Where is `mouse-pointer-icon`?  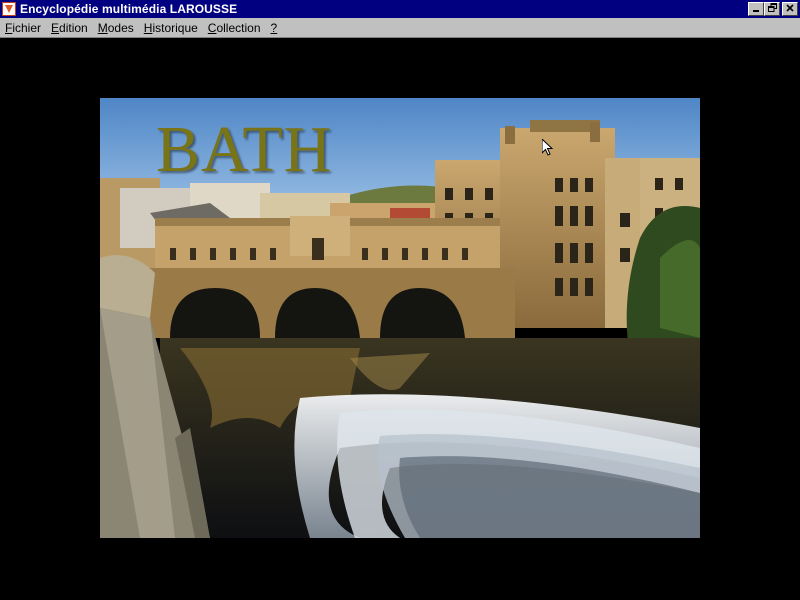
mouse-pointer-icon is located at coordinates (547, 147).